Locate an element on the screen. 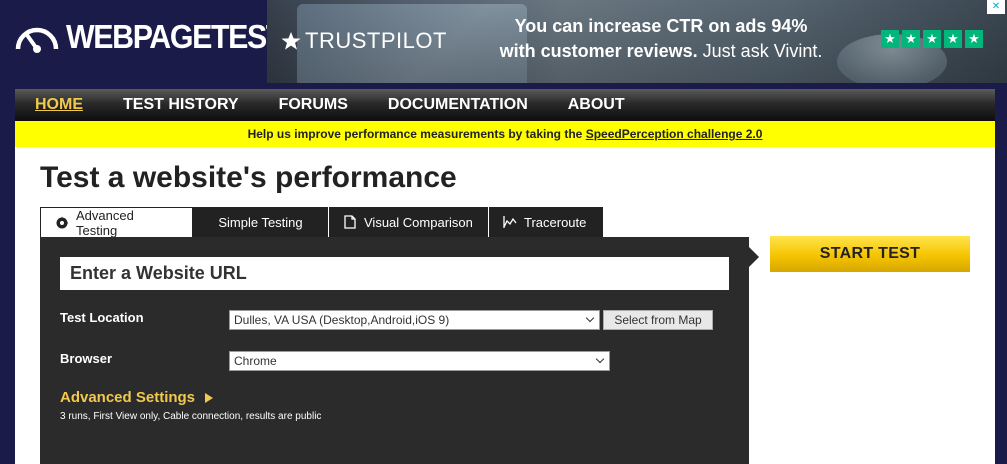  ad-headline: You can increase CTR on ads 94% is located at coordinates (661, 26).